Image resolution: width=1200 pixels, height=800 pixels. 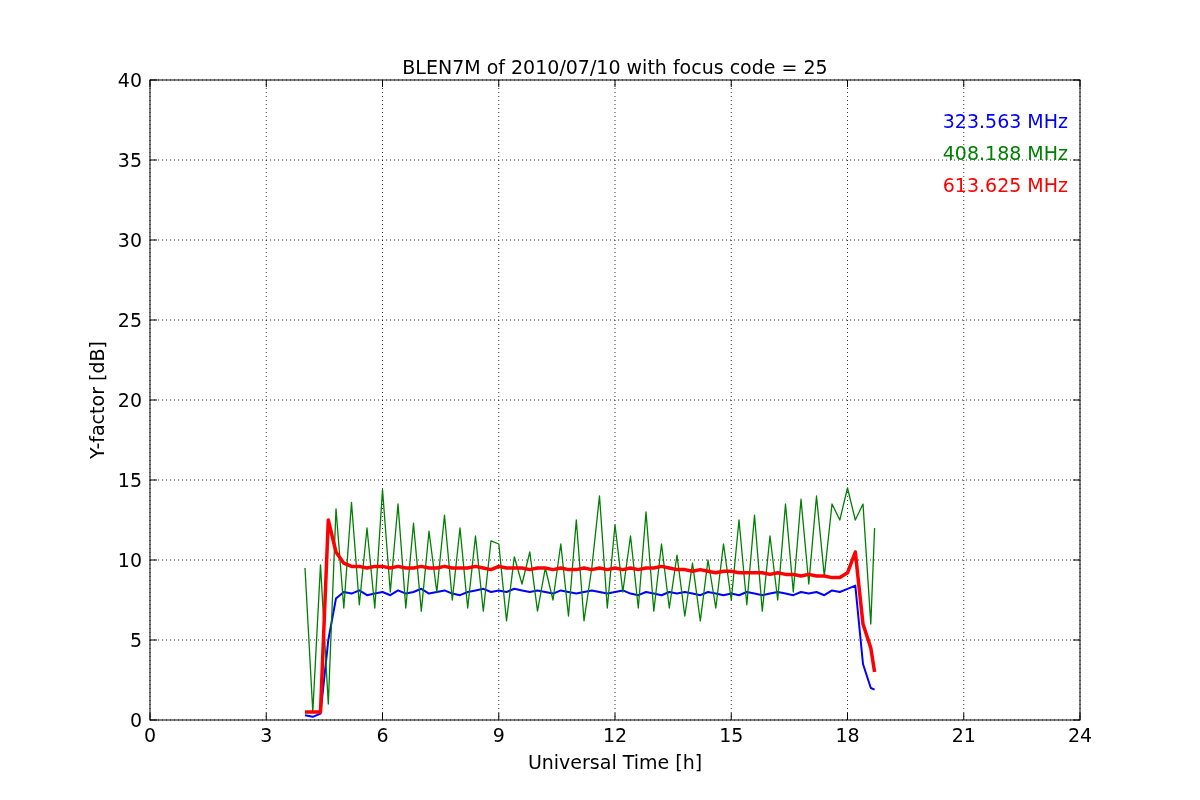 What do you see at coordinates (97, 400) in the screenshot?
I see `y-axis-label: Y-factor [dB]` at bounding box center [97, 400].